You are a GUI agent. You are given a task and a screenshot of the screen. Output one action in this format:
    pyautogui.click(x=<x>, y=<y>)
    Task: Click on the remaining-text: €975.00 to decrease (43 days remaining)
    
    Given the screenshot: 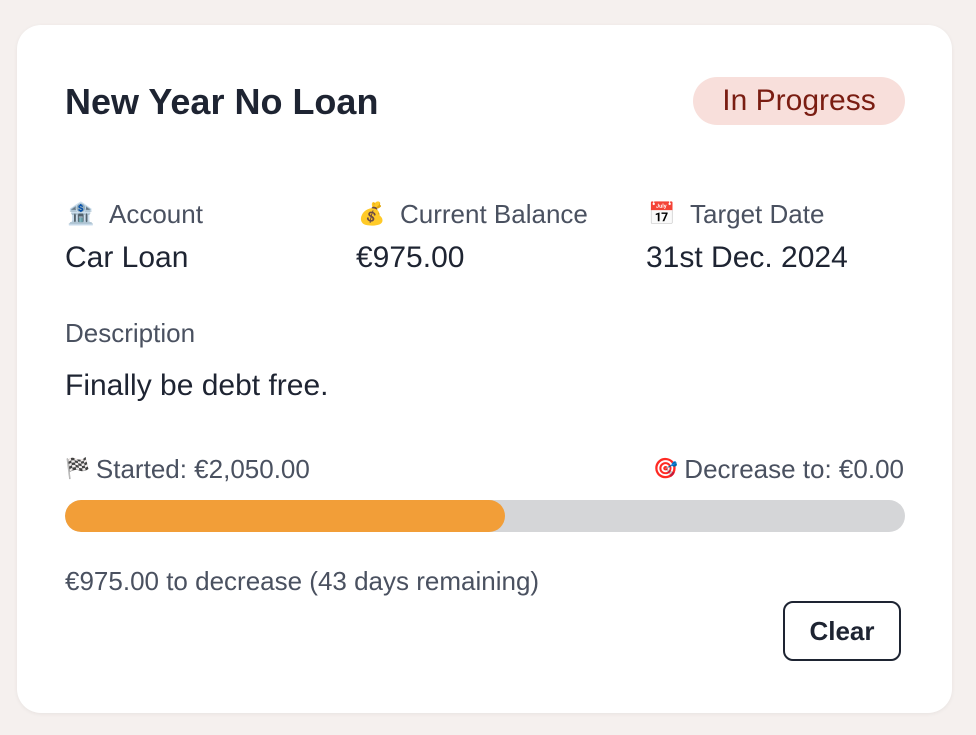 What is the action you would take?
    pyautogui.click(x=302, y=581)
    